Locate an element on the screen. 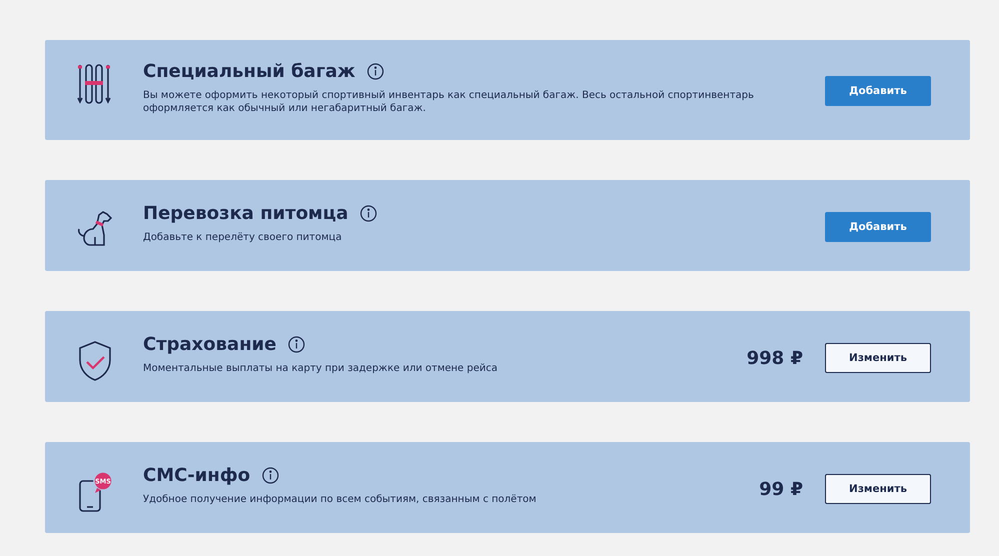 Image resolution: width=999 pixels, height=556 pixels. price: 99 ₽ is located at coordinates (781, 489).